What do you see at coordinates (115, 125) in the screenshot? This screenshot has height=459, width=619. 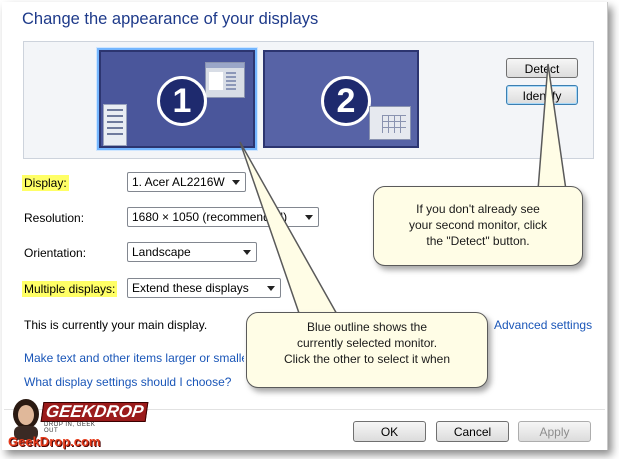 I see `taskbar-thumbnail` at bounding box center [115, 125].